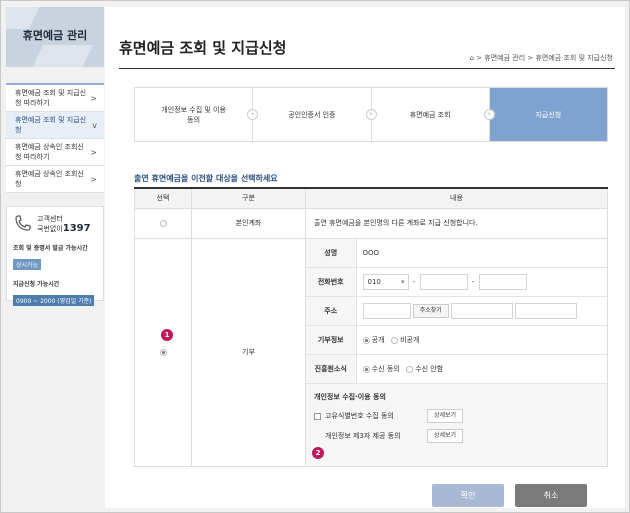  Describe the element at coordinates (456, 223) in the screenshot. I see `own-account-description: 출연 휴면예금을 본인명의 다른 계좌로 지급 신청합니다.` at that location.